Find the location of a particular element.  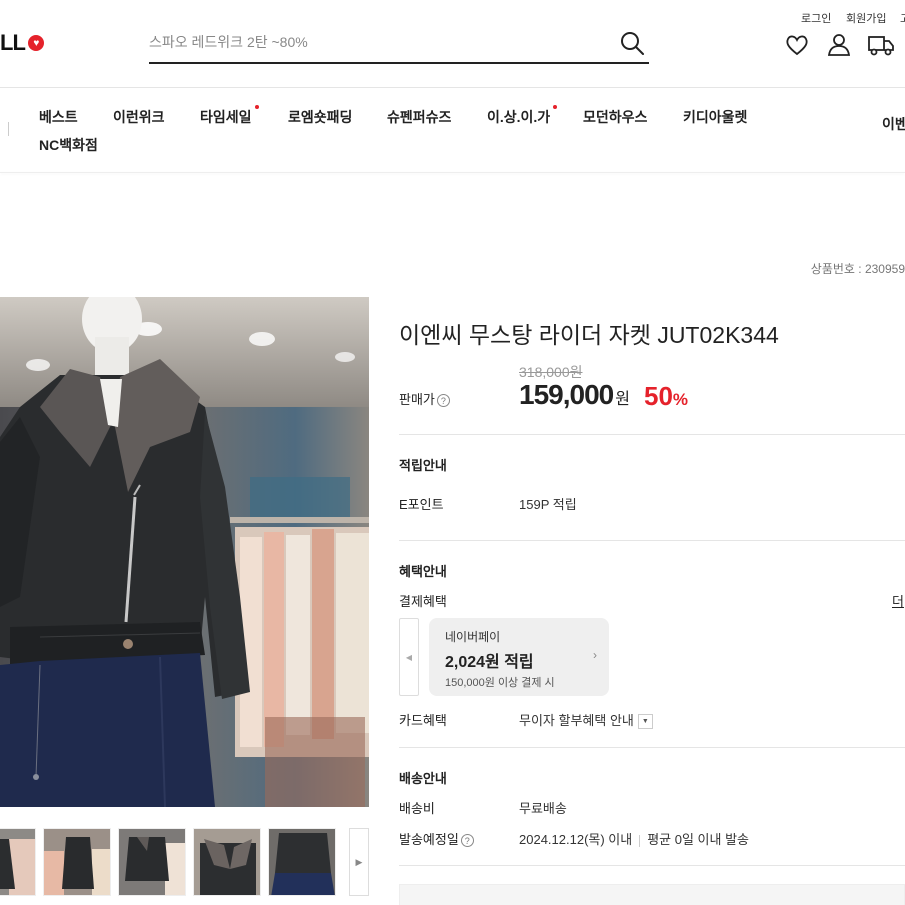

gnb-label: 슈펜퍼슈즈 is located at coordinates (419, 117).